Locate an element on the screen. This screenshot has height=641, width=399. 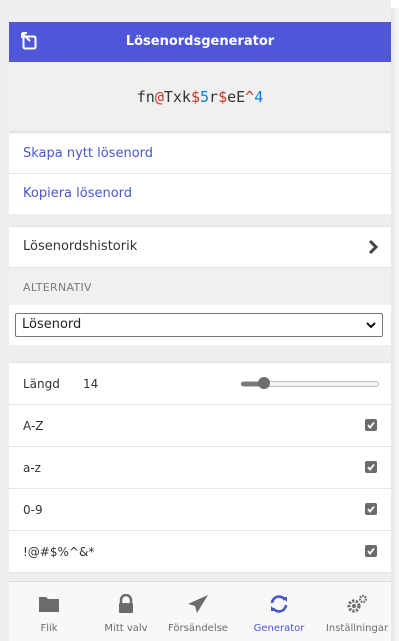
nav-label: Generator is located at coordinates (279, 628).